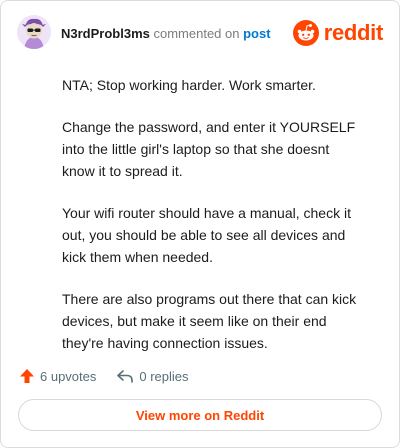 The width and height of the screenshot is (400, 448). What do you see at coordinates (256, 33) in the screenshot?
I see `post-link: post` at bounding box center [256, 33].